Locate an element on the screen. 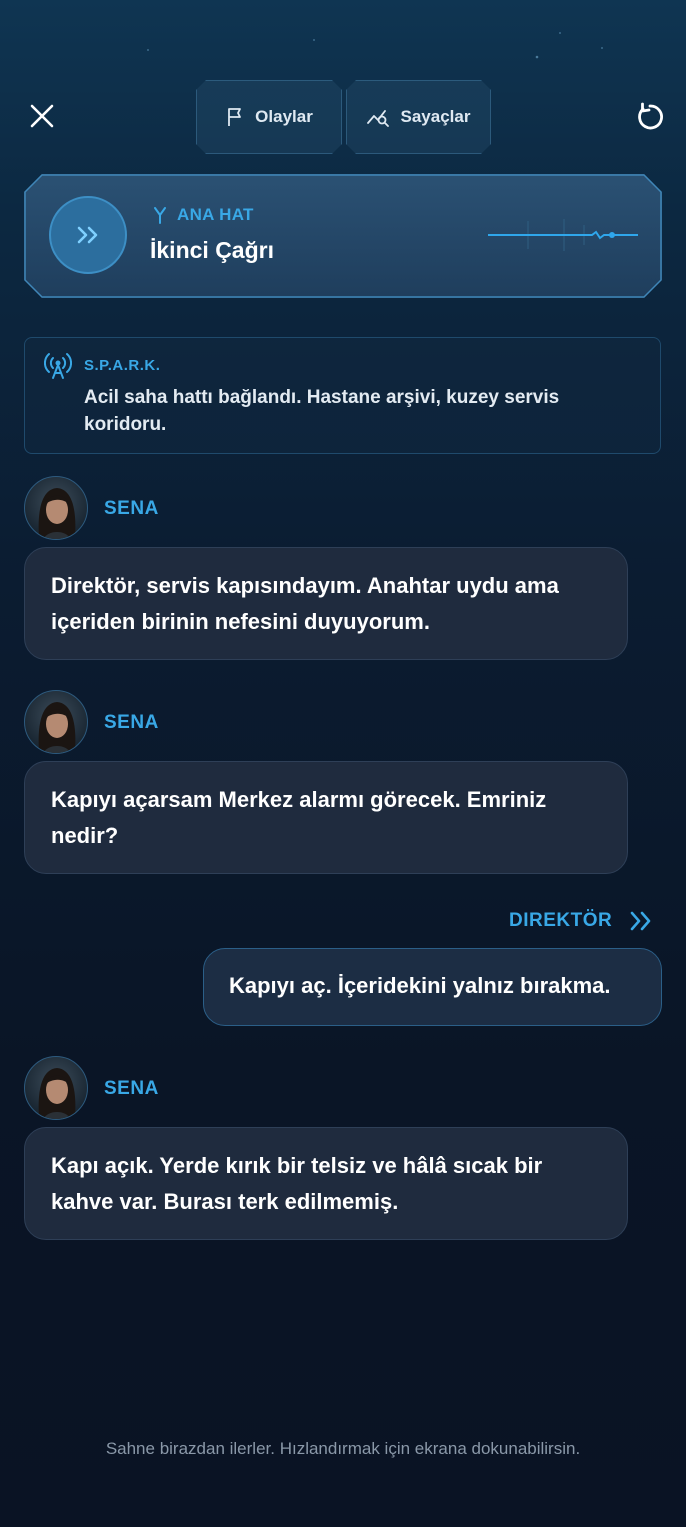 The width and height of the screenshot is (686, 1527). tab-sayaclar: Sayaçlar is located at coordinates (418, 117).